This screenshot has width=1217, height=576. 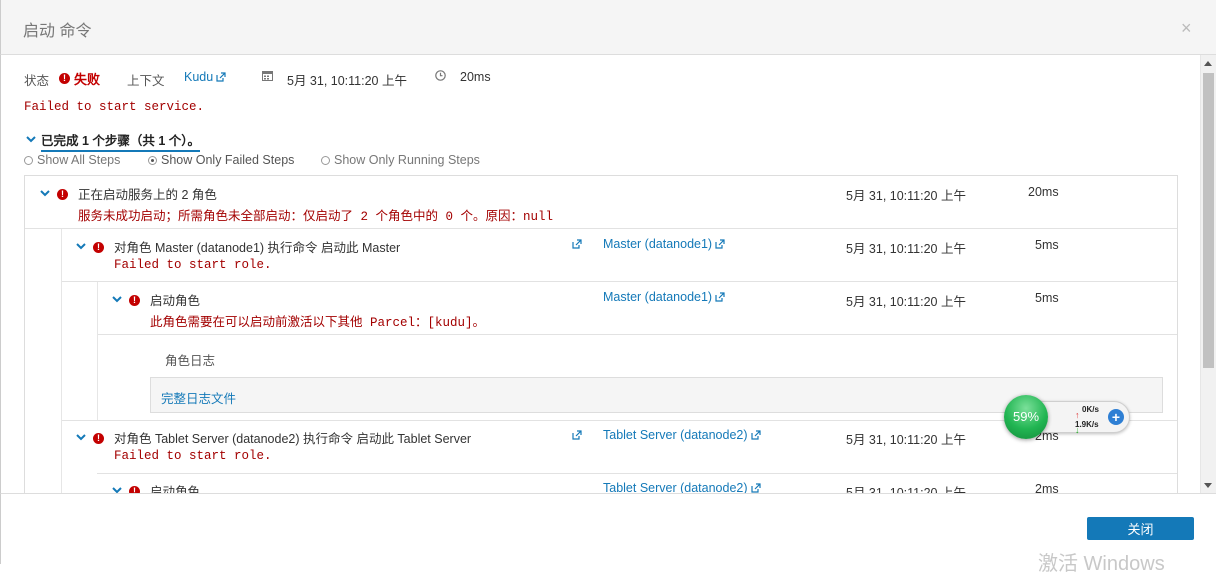 What do you see at coordinates (190, 364) in the screenshot?
I see `tab-role-log: 角色日志` at bounding box center [190, 364].